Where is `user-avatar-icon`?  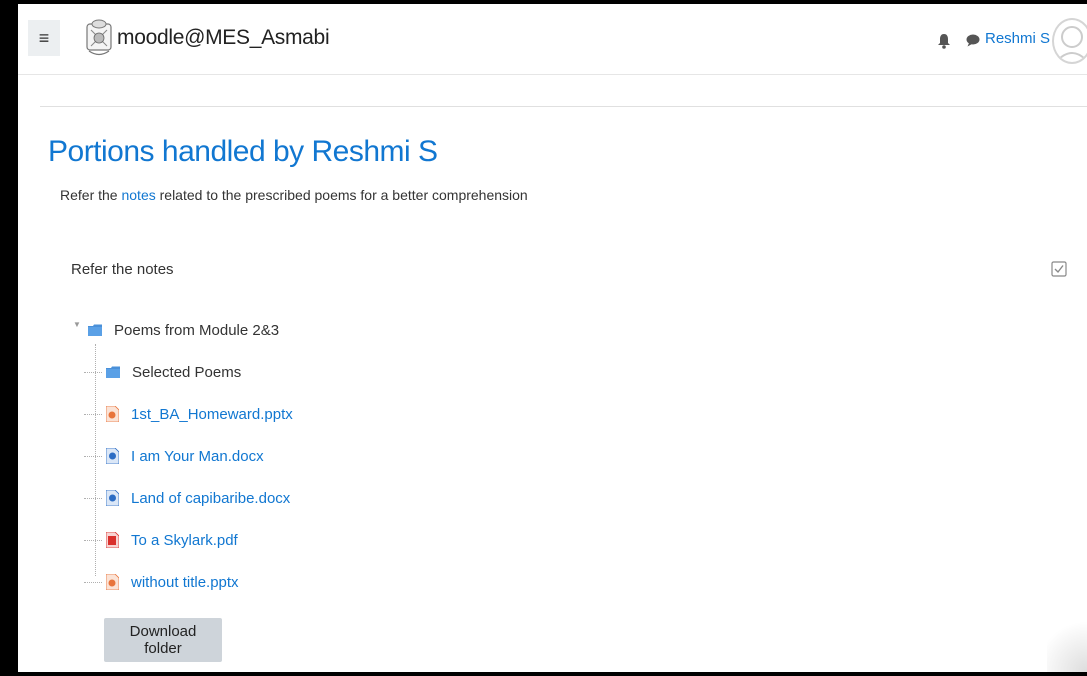 user-avatar-icon is located at coordinates (1071, 44).